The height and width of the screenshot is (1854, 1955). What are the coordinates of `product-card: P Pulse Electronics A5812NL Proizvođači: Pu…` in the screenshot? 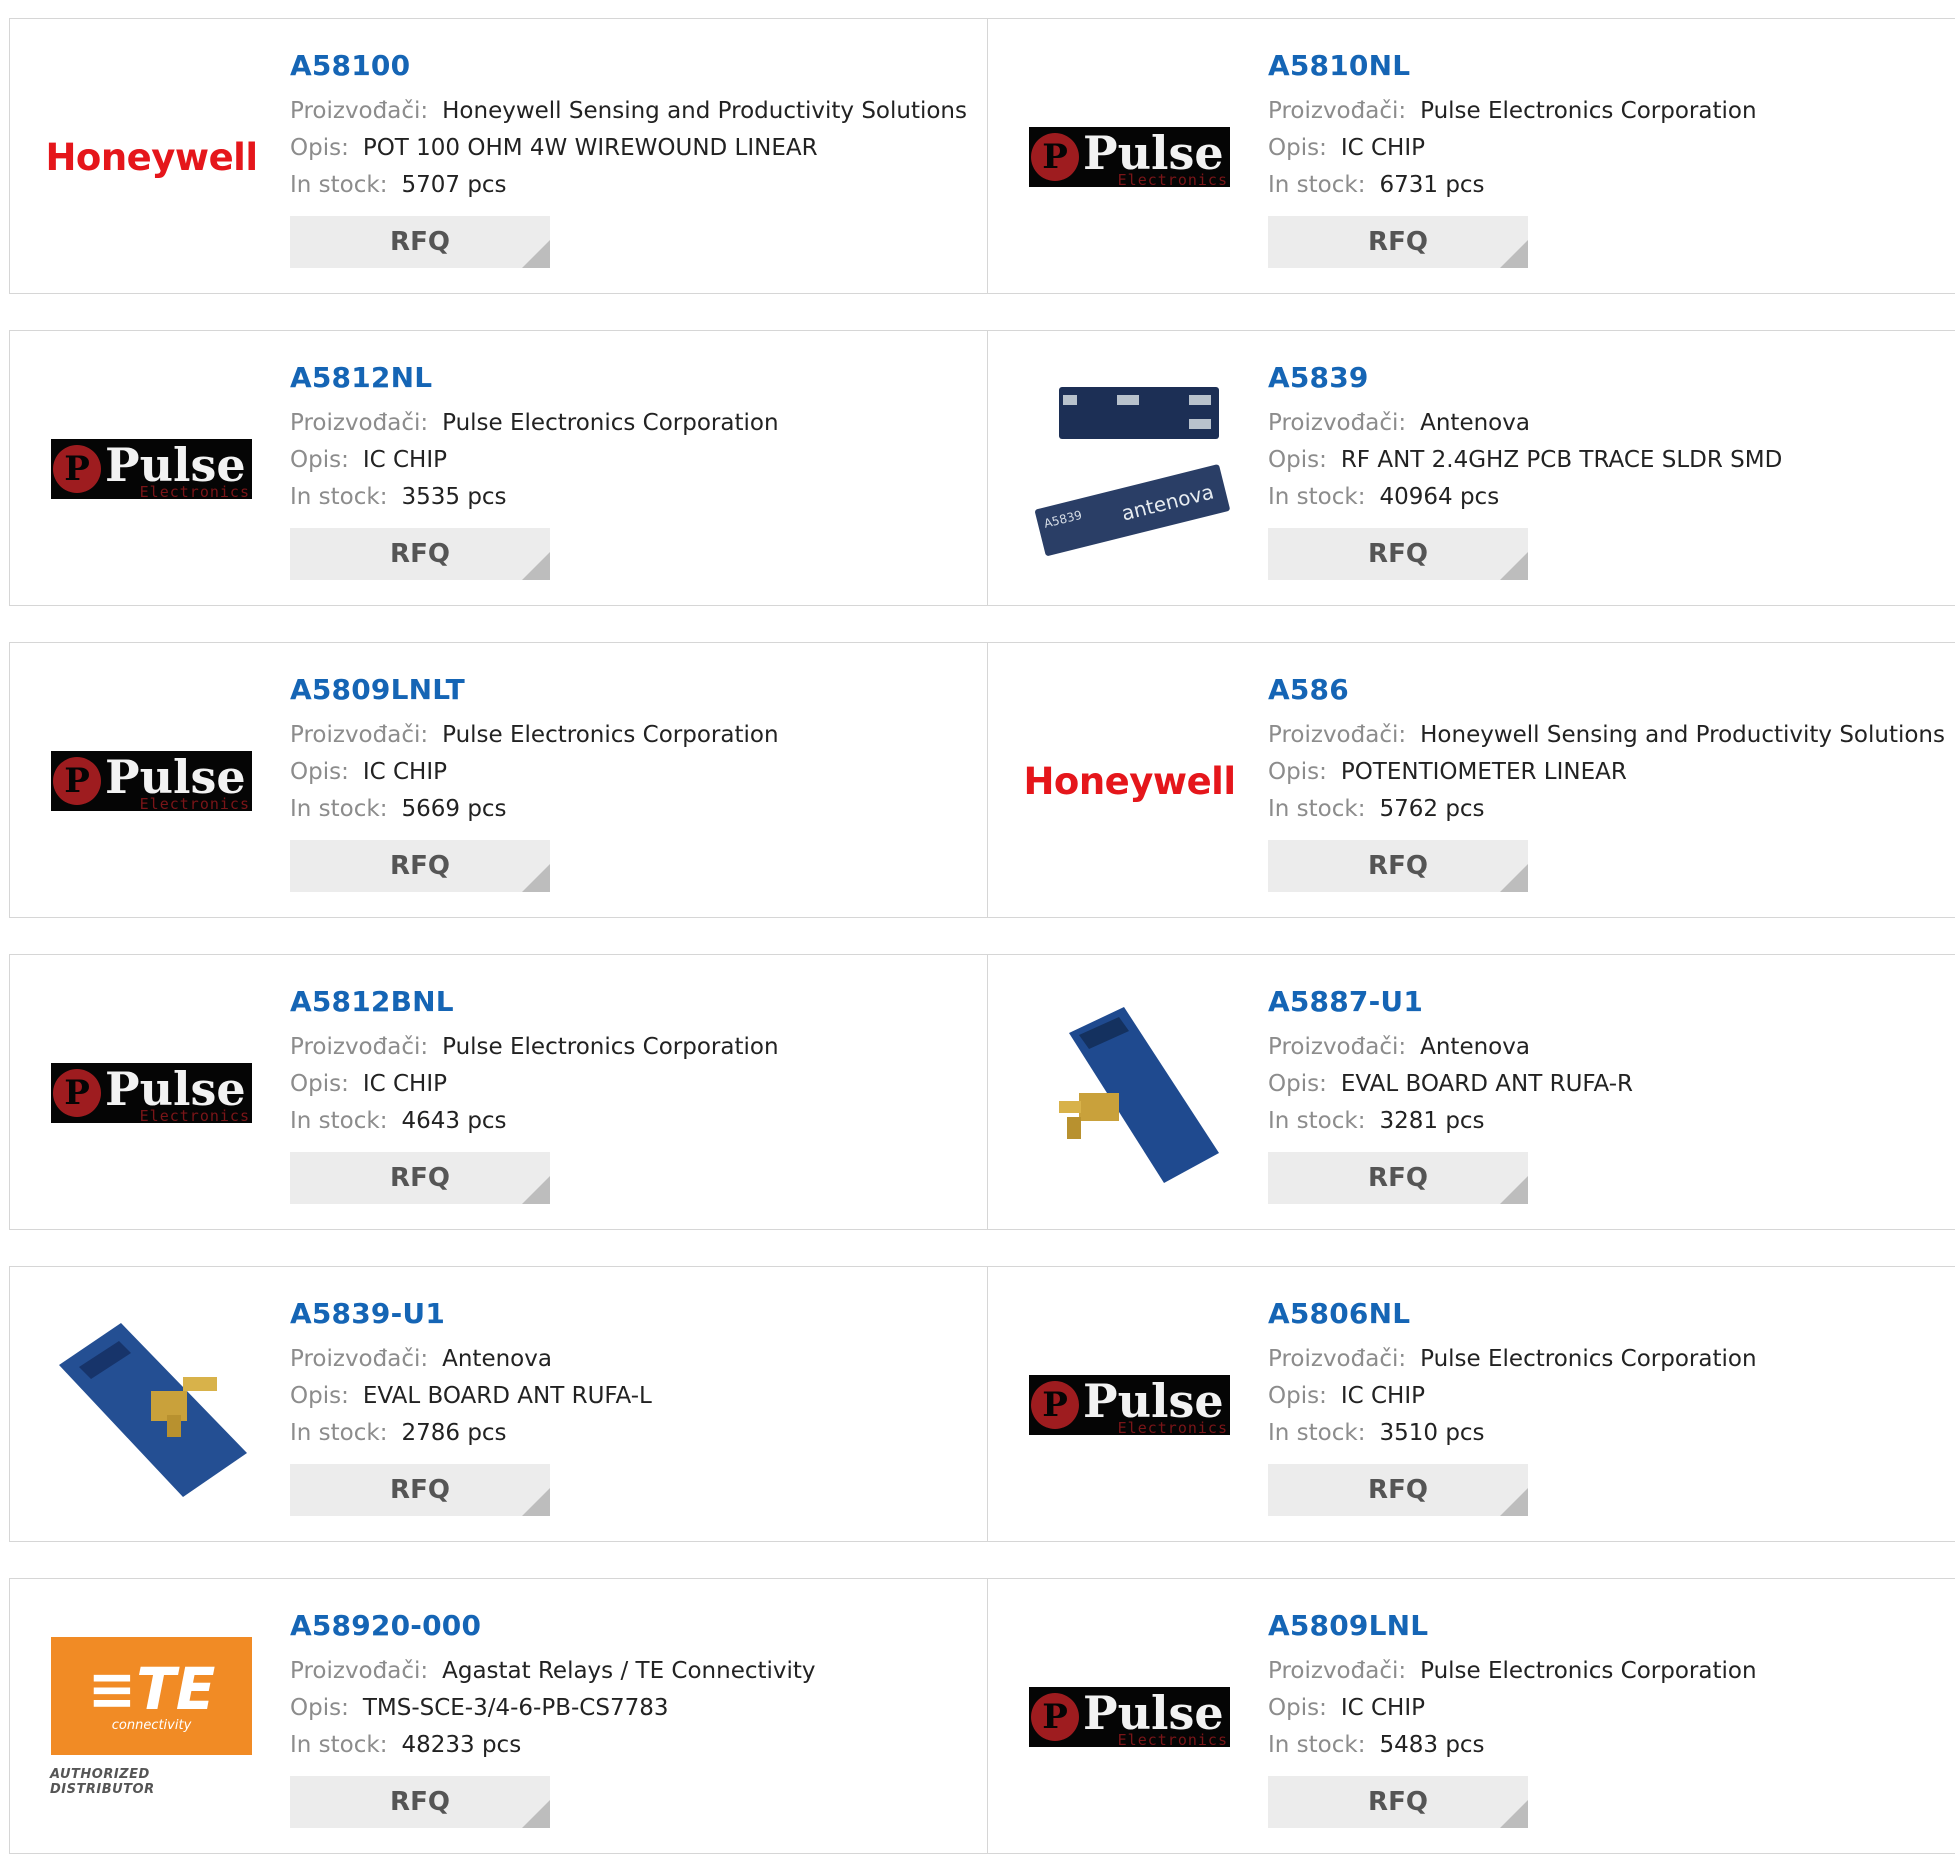 It's located at (498, 468).